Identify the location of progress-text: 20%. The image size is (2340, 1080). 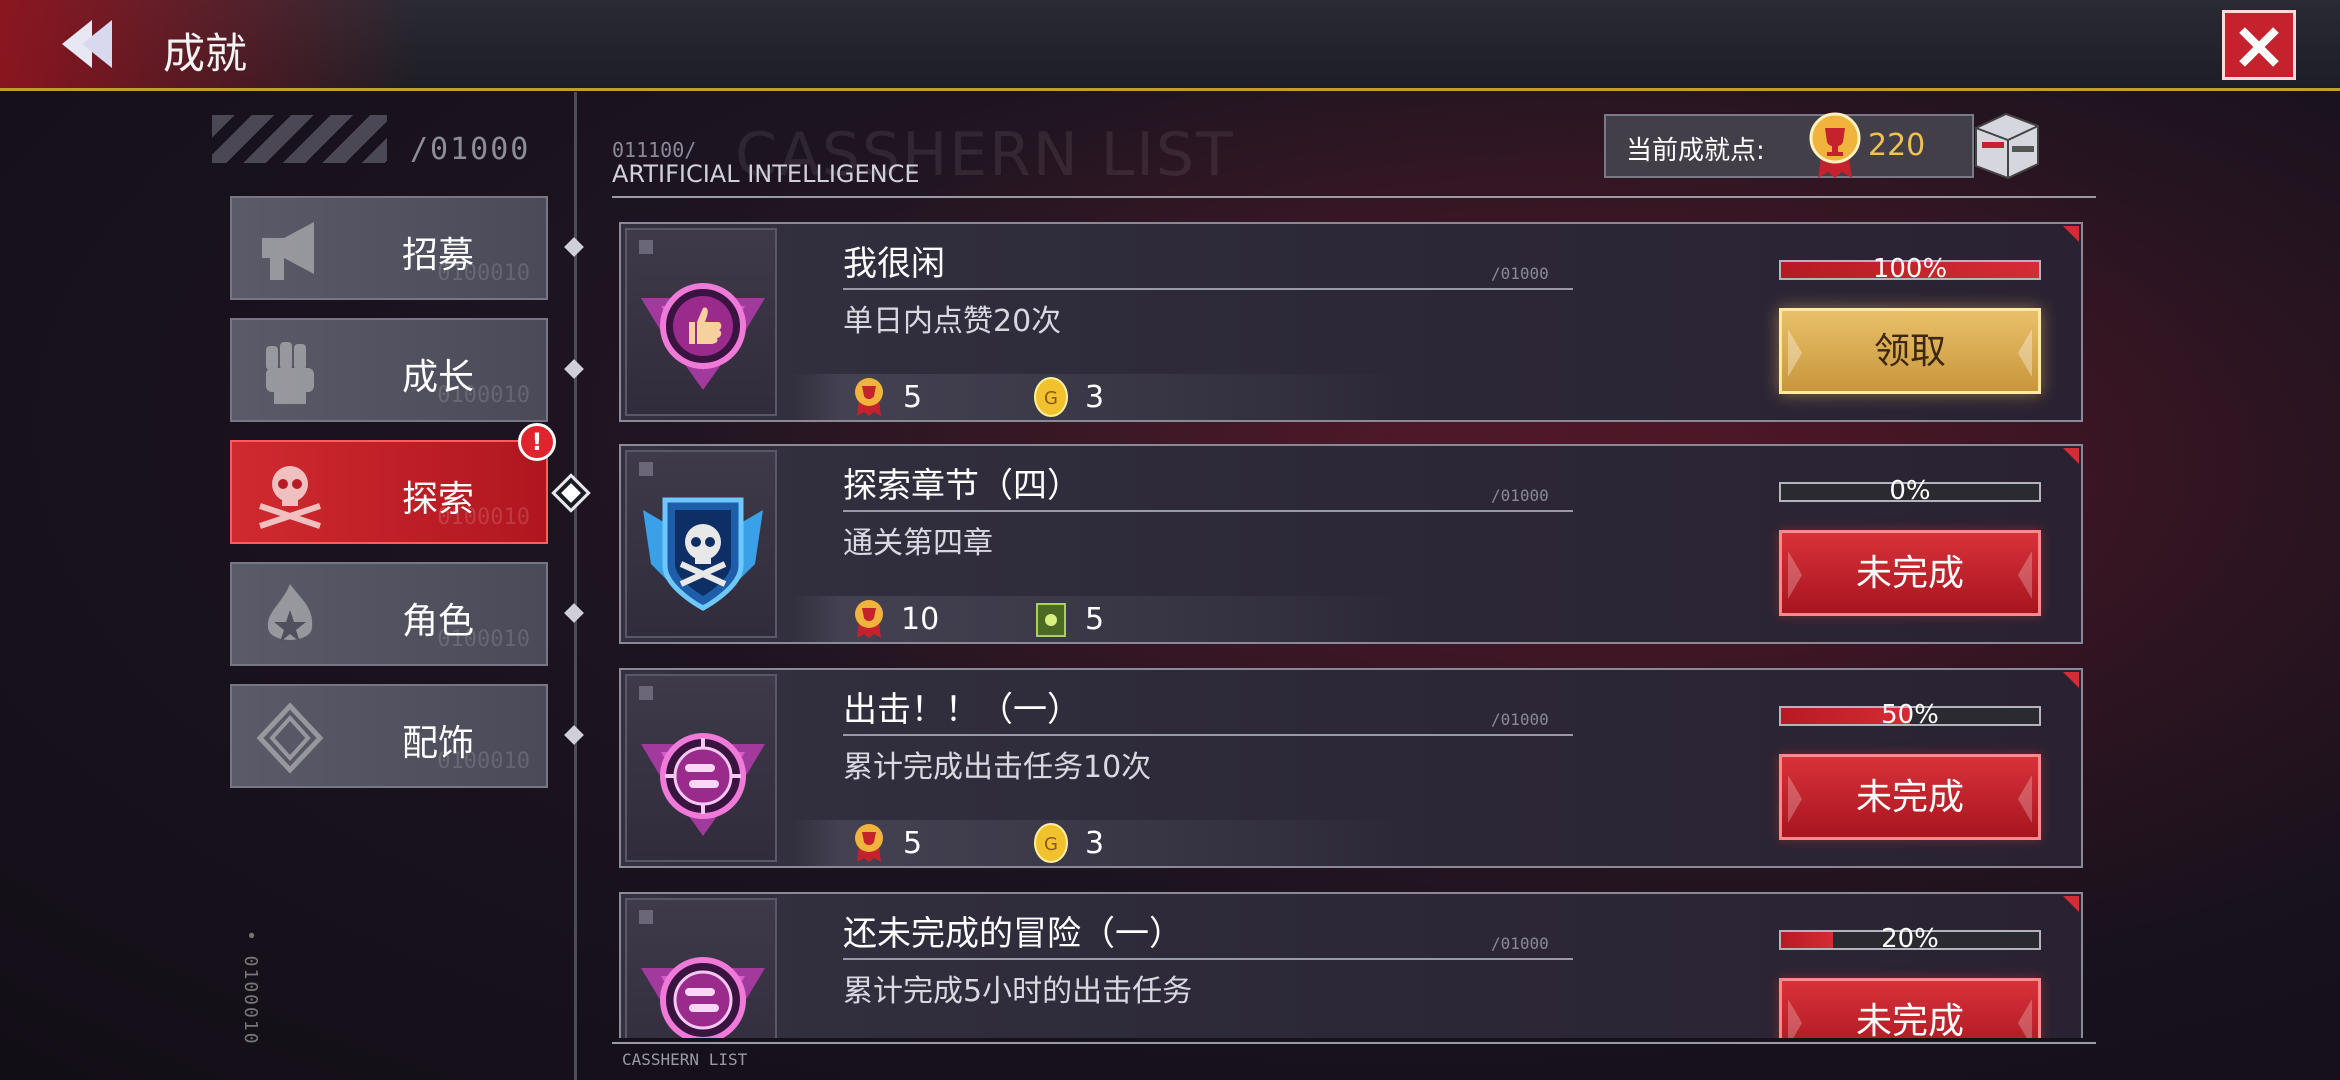
(1910, 939).